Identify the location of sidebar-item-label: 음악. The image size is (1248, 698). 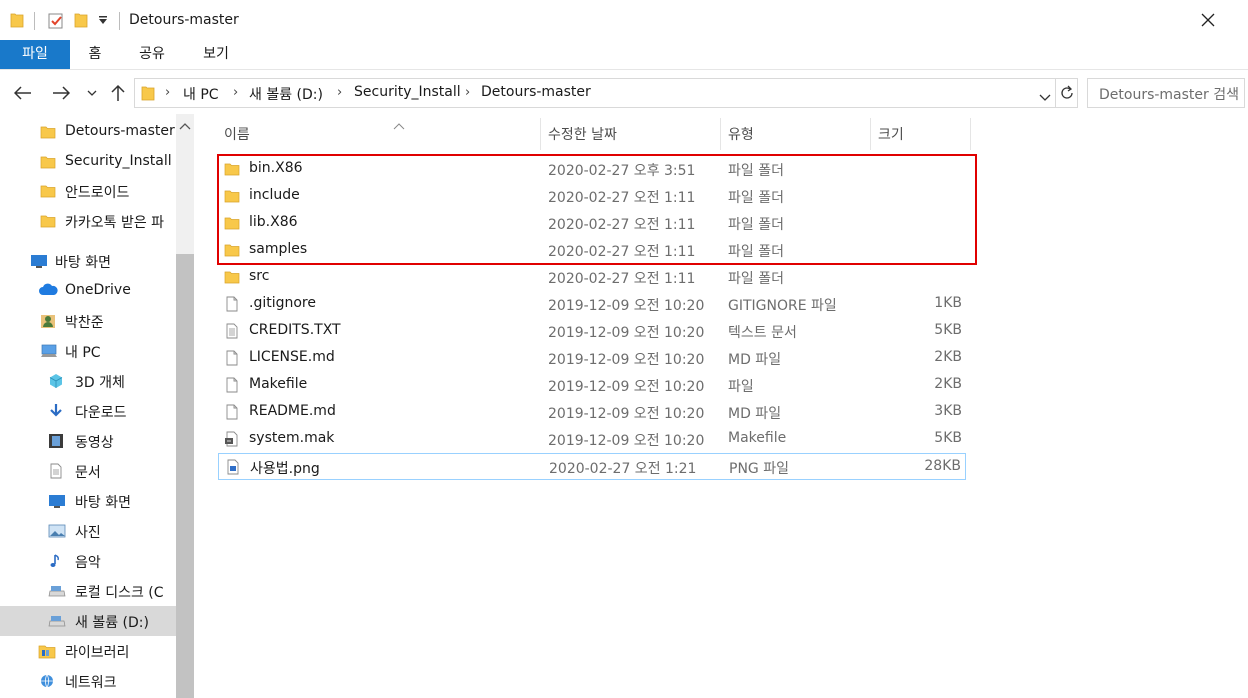
(88, 563).